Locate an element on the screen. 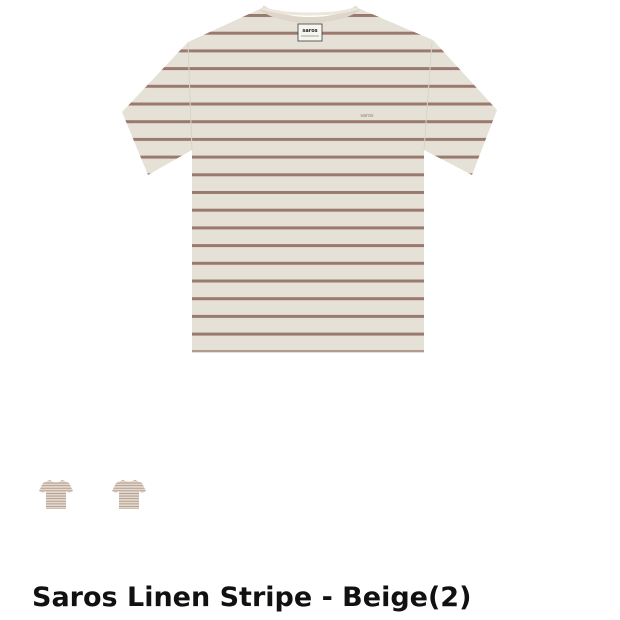 This screenshot has width=620, height=620. neck-label-text: saros is located at coordinates (309, 31).